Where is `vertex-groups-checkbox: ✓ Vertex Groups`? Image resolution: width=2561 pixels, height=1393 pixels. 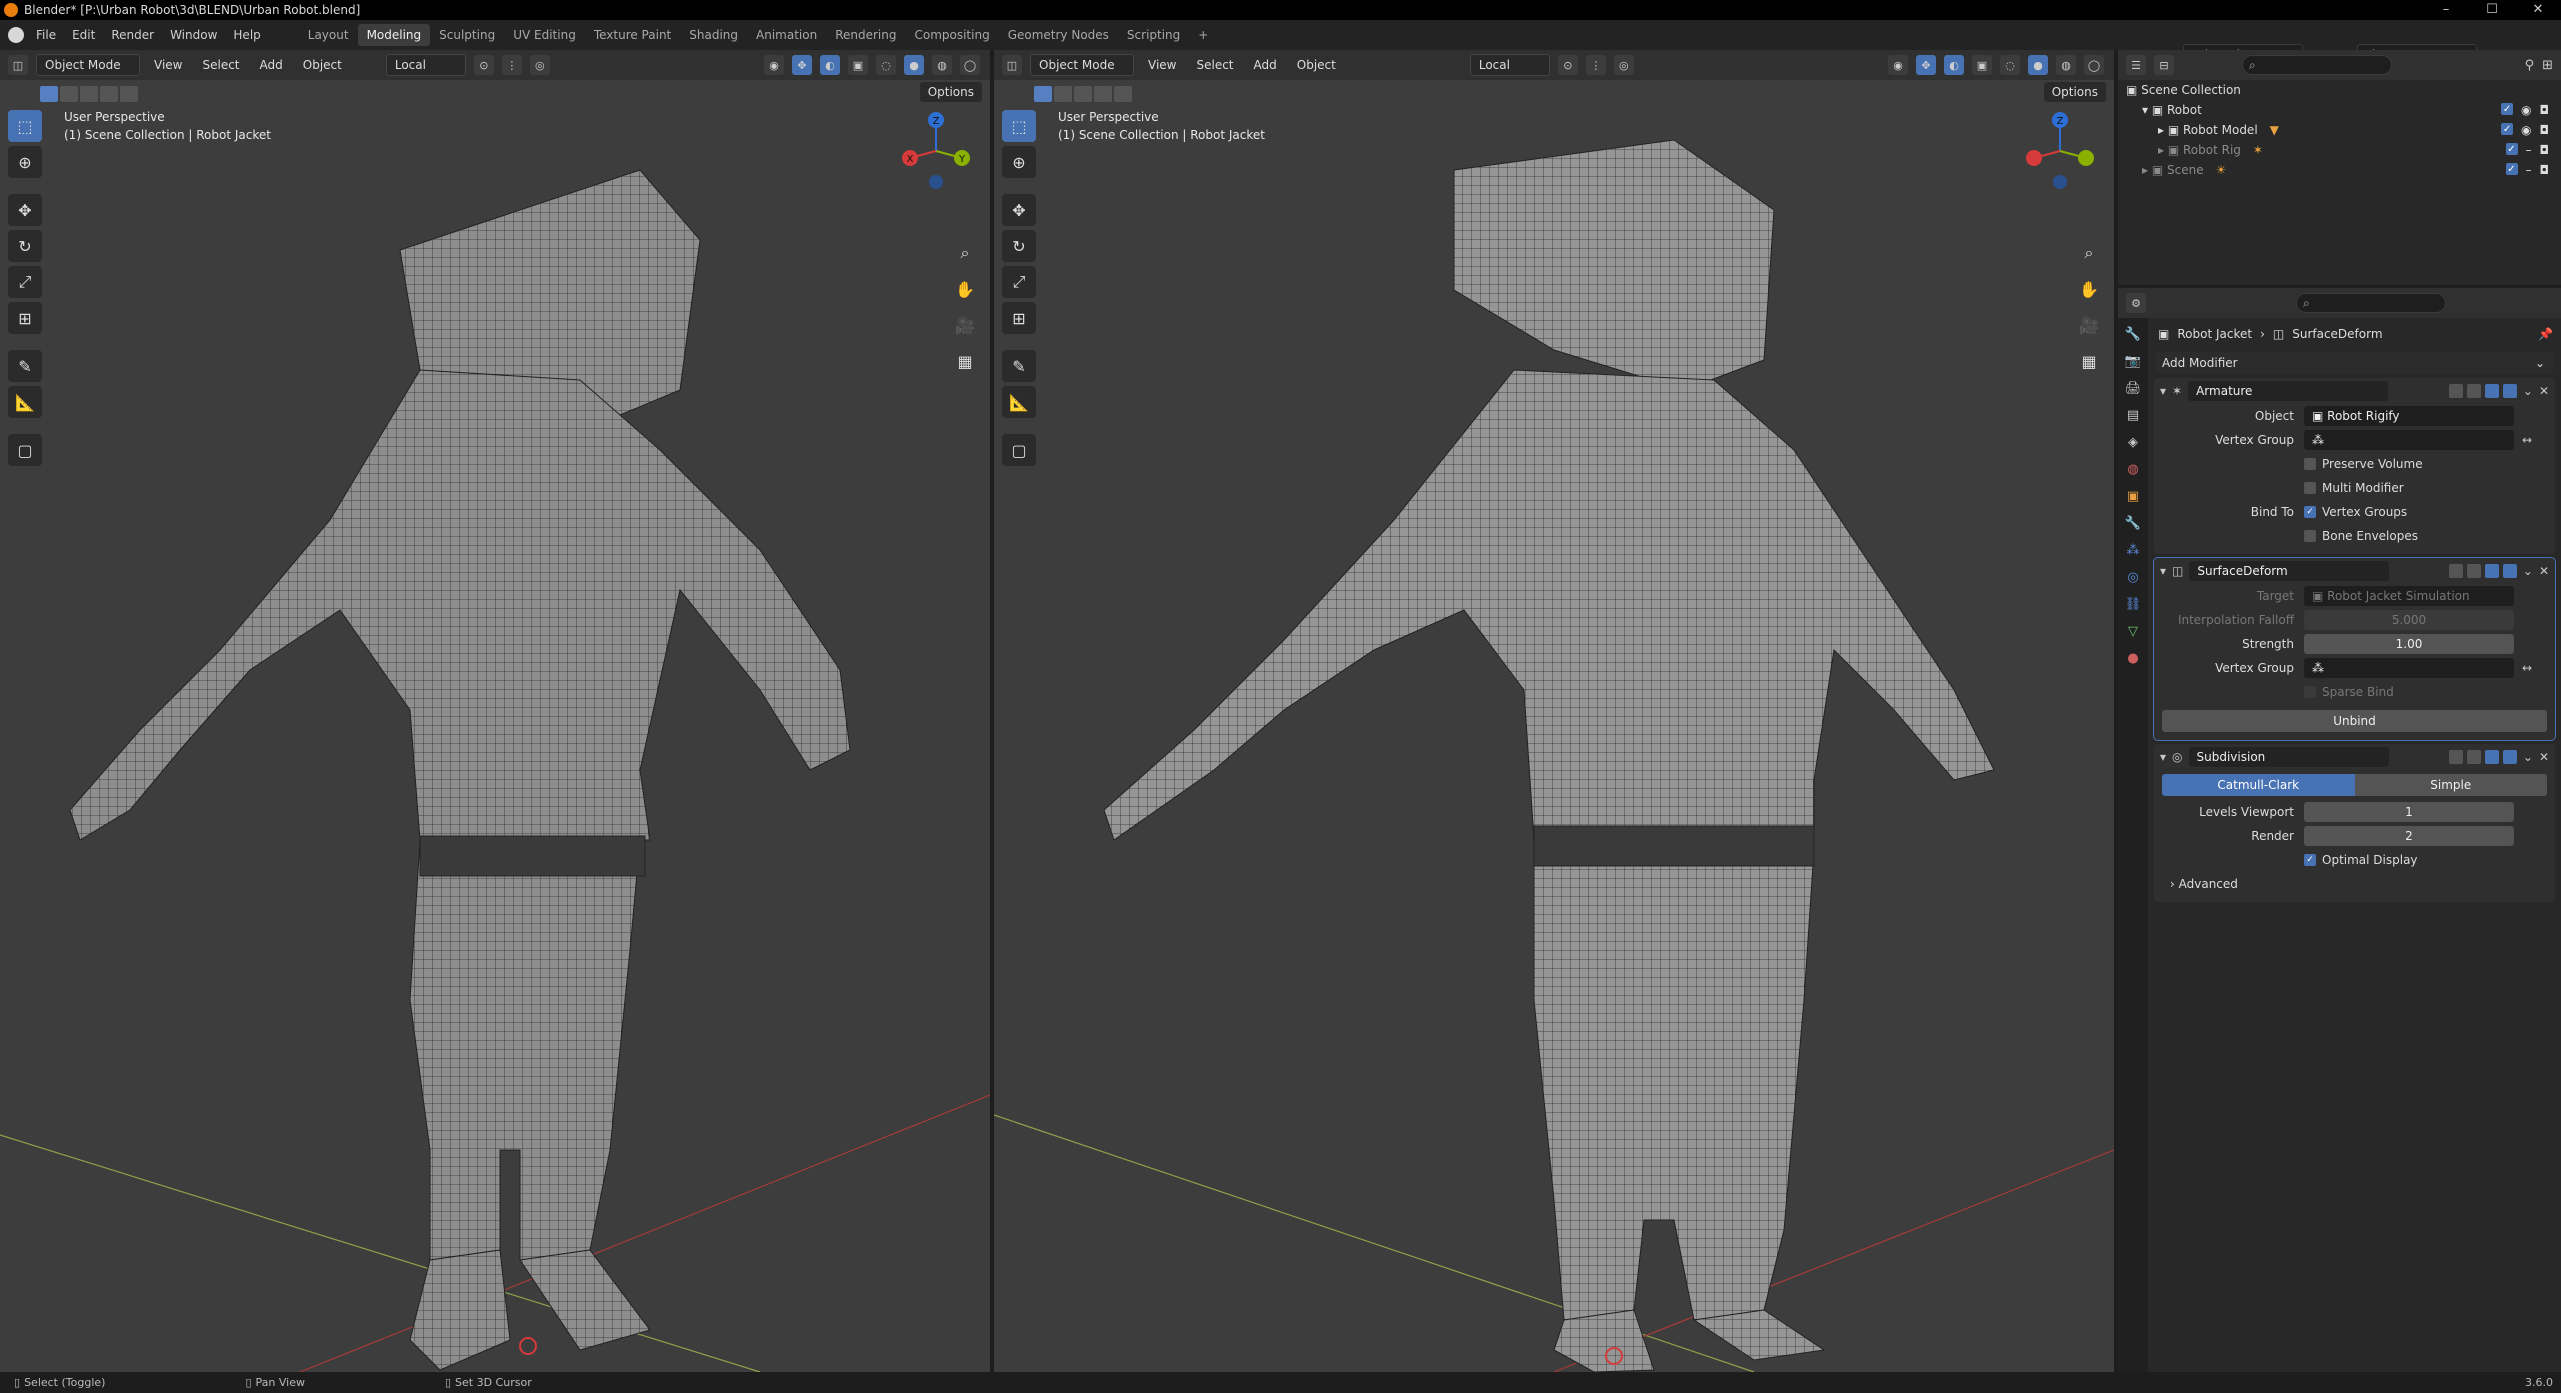
vertex-groups-checkbox: ✓ Vertex Groups is located at coordinates (2355, 512).